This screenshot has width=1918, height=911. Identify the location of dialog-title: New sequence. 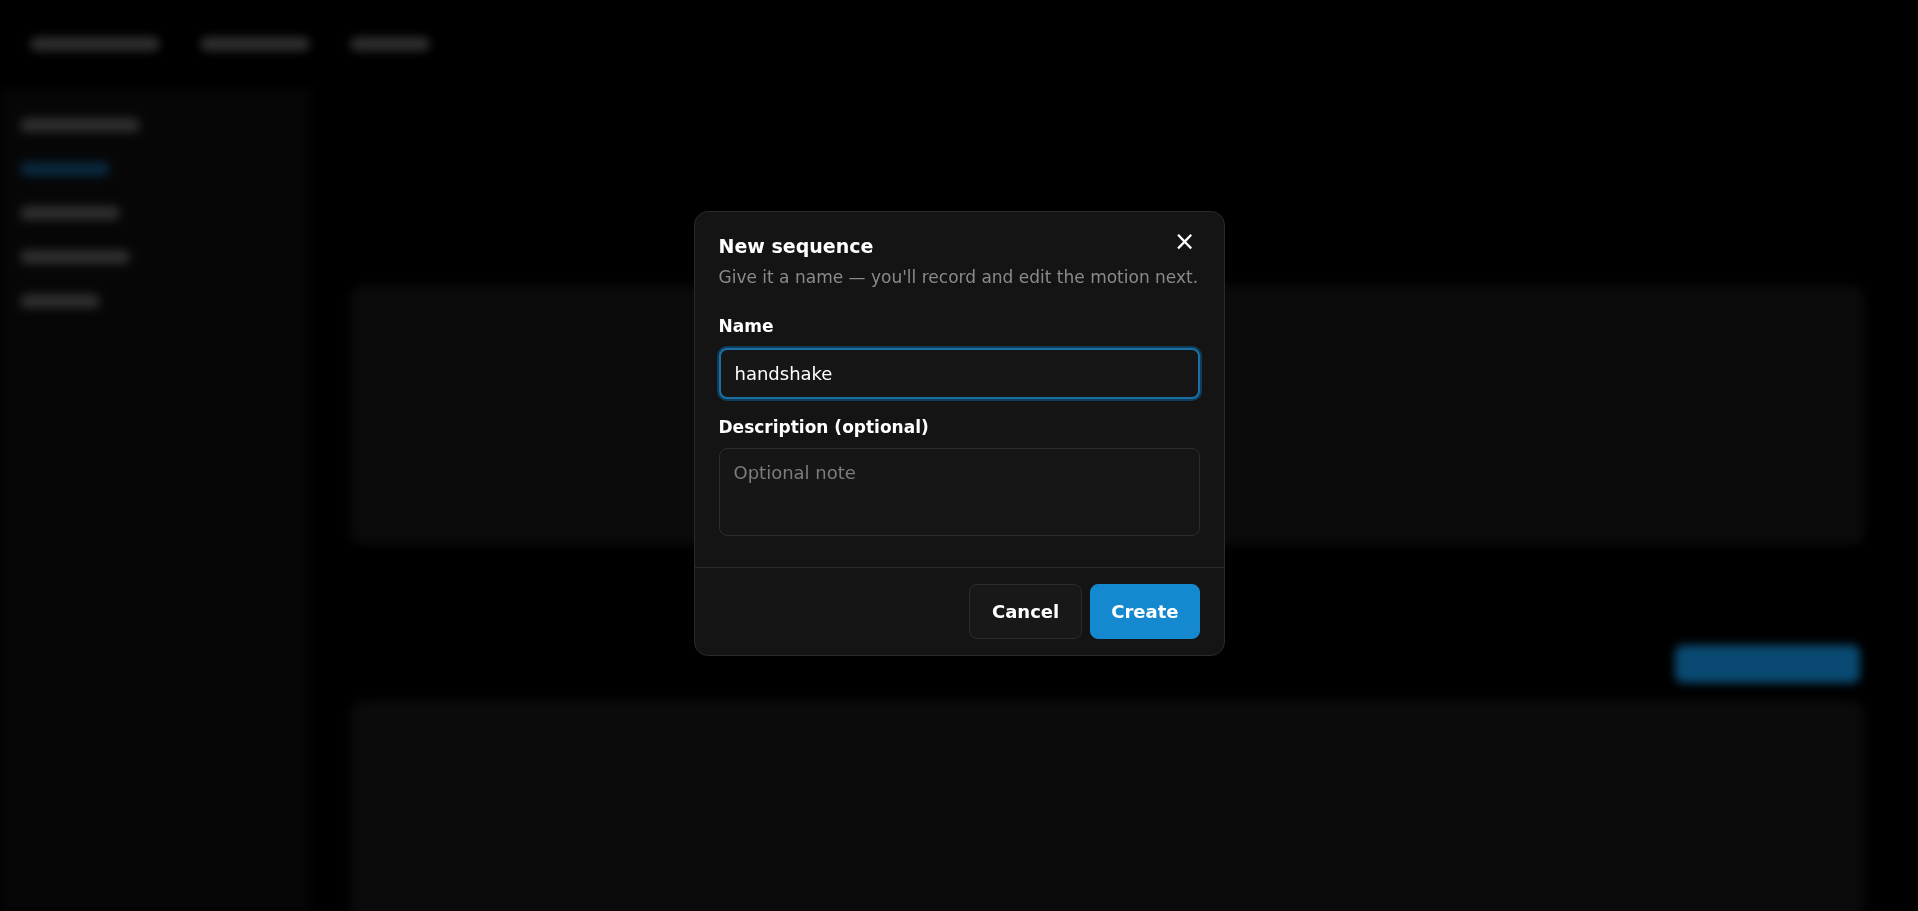
(796, 246).